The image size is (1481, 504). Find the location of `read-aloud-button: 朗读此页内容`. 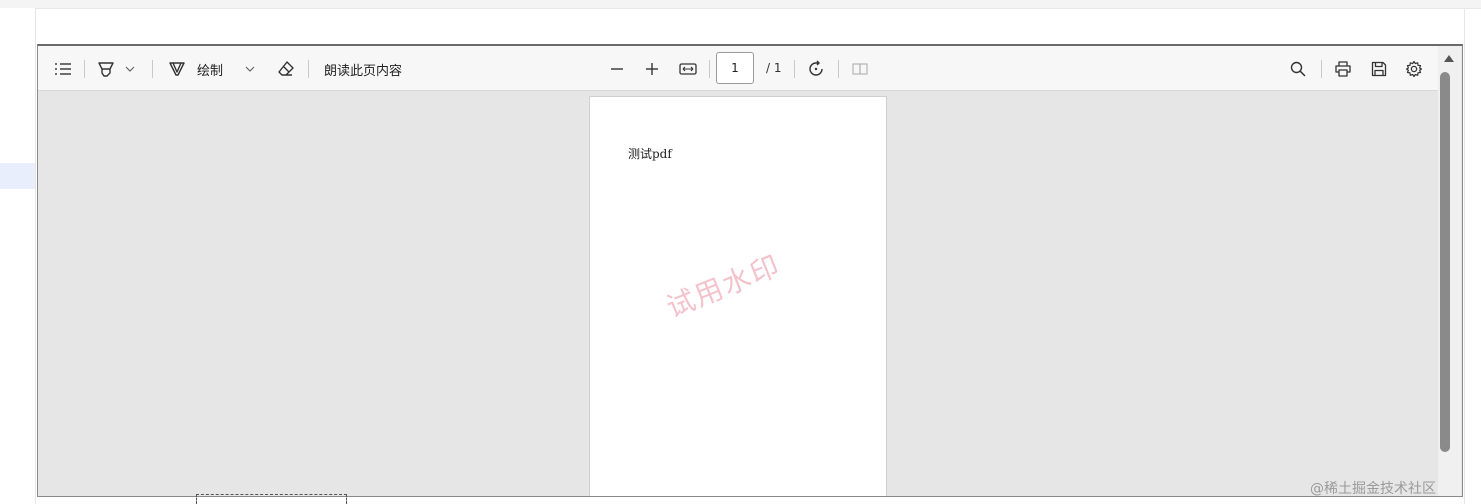

read-aloud-button: 朗读此页内容 is located at coordinates (369, 69).